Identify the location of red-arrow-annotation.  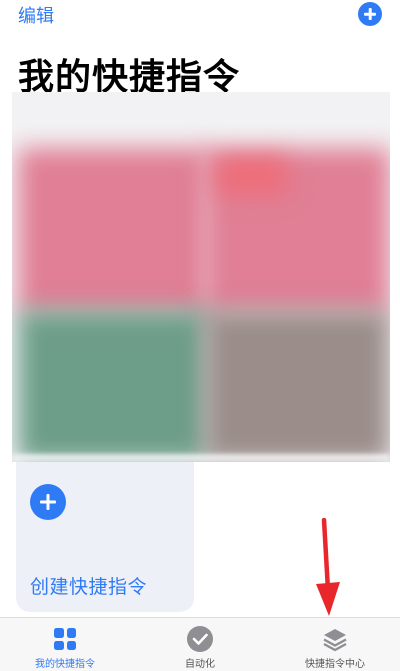
(328, 567).